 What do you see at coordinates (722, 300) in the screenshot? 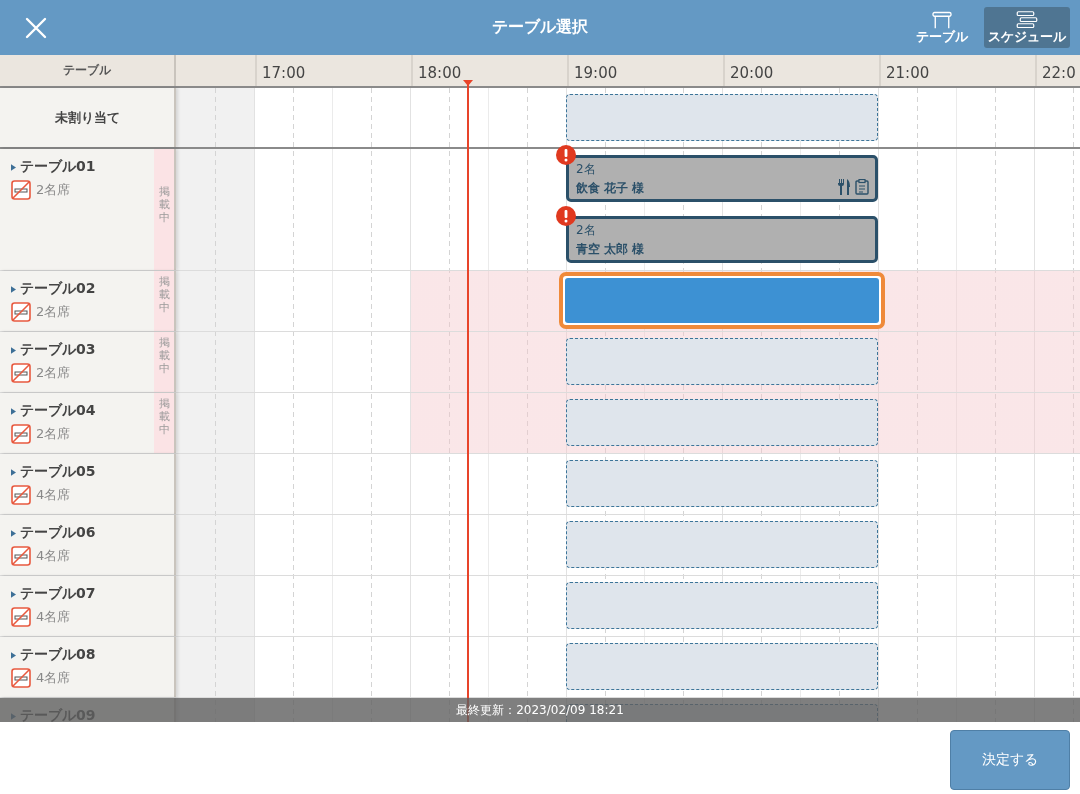
I see `selected-slot` at bounding box center [722, 300].